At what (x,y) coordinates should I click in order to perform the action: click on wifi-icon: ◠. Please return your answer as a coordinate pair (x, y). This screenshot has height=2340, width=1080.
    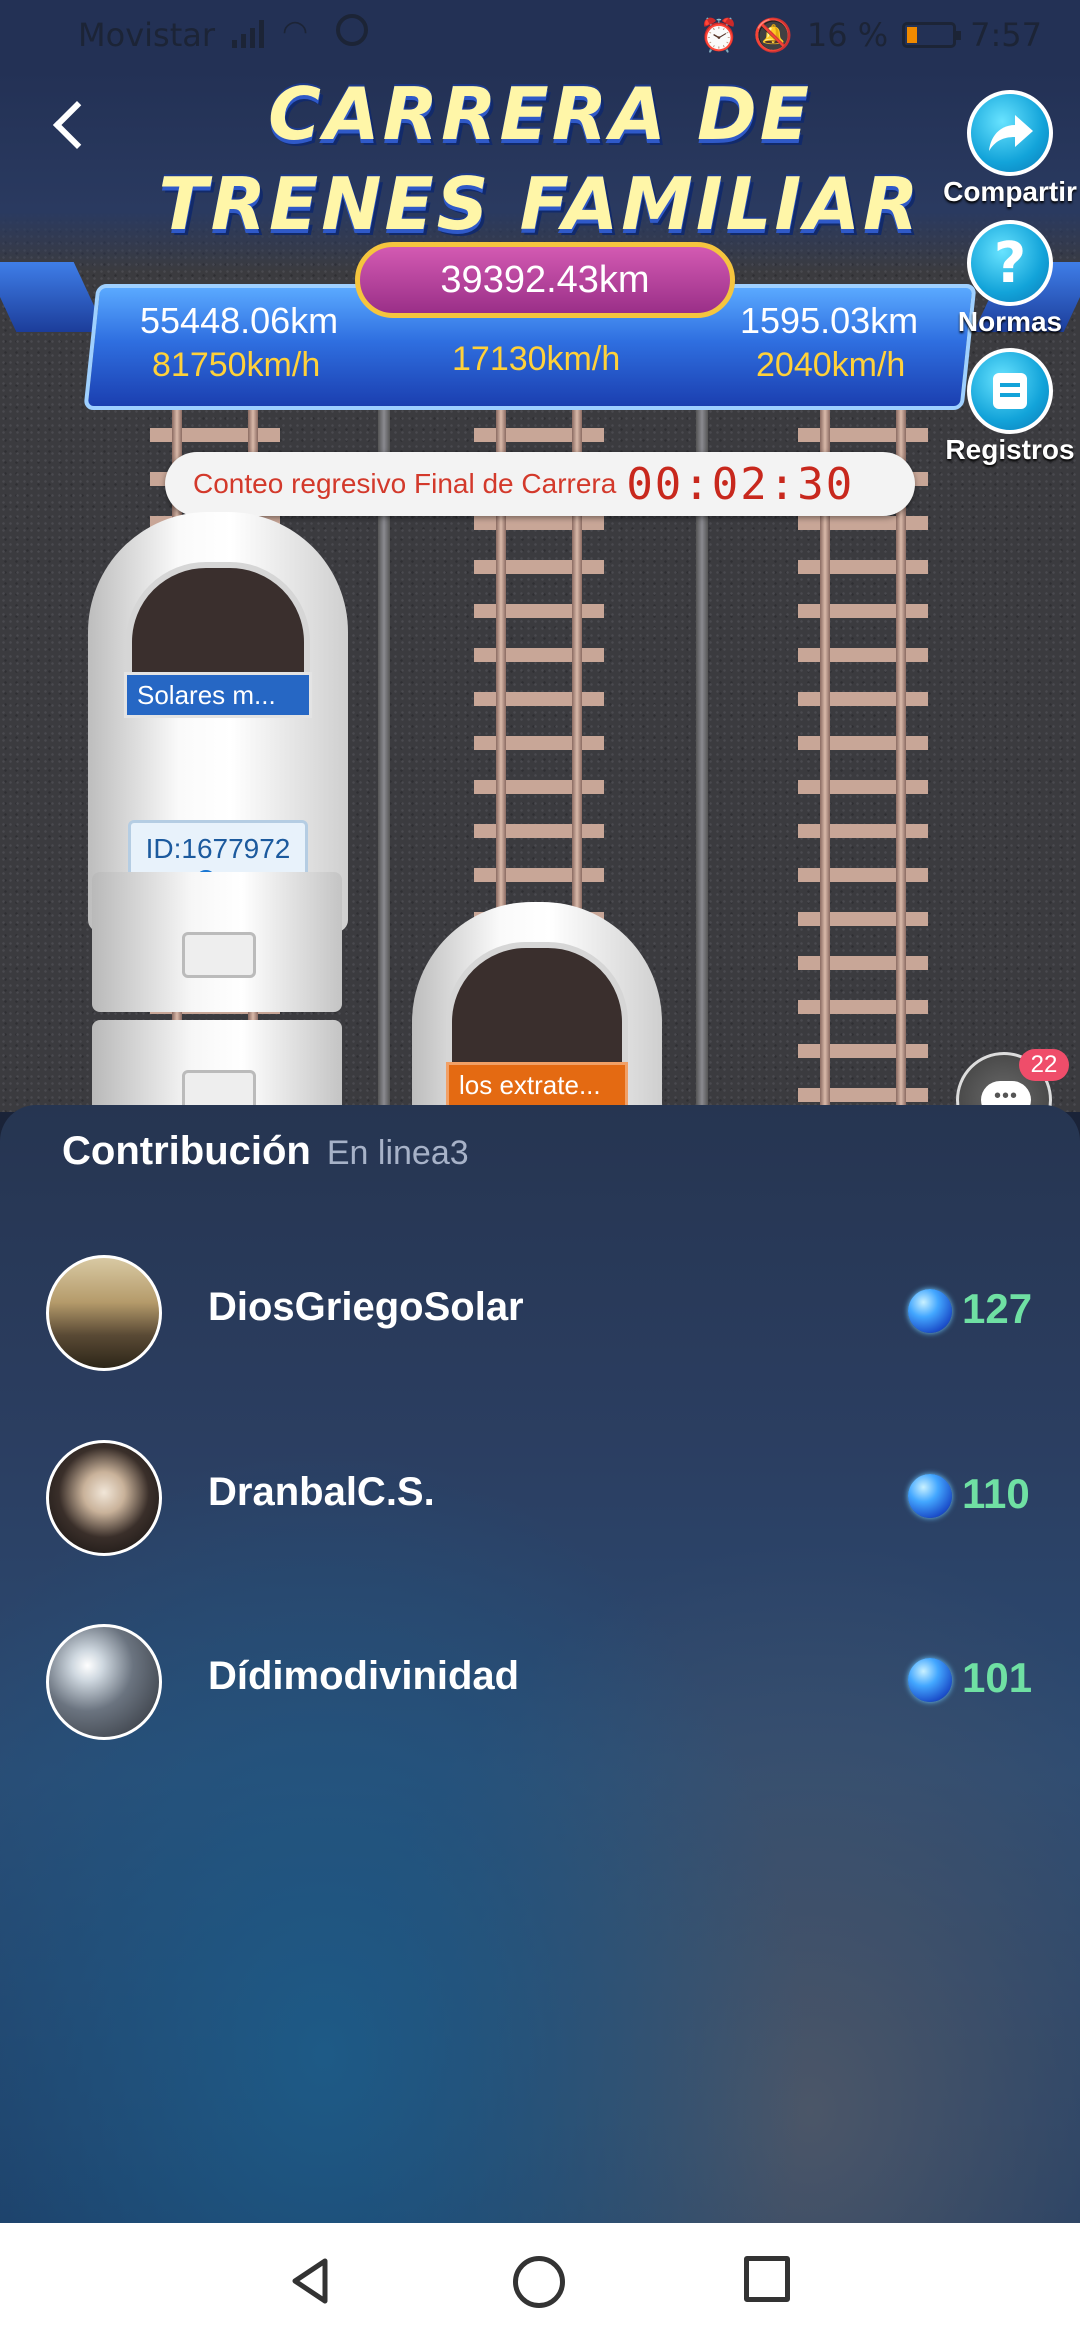
    Looking at the image, I should click on (295, 31).